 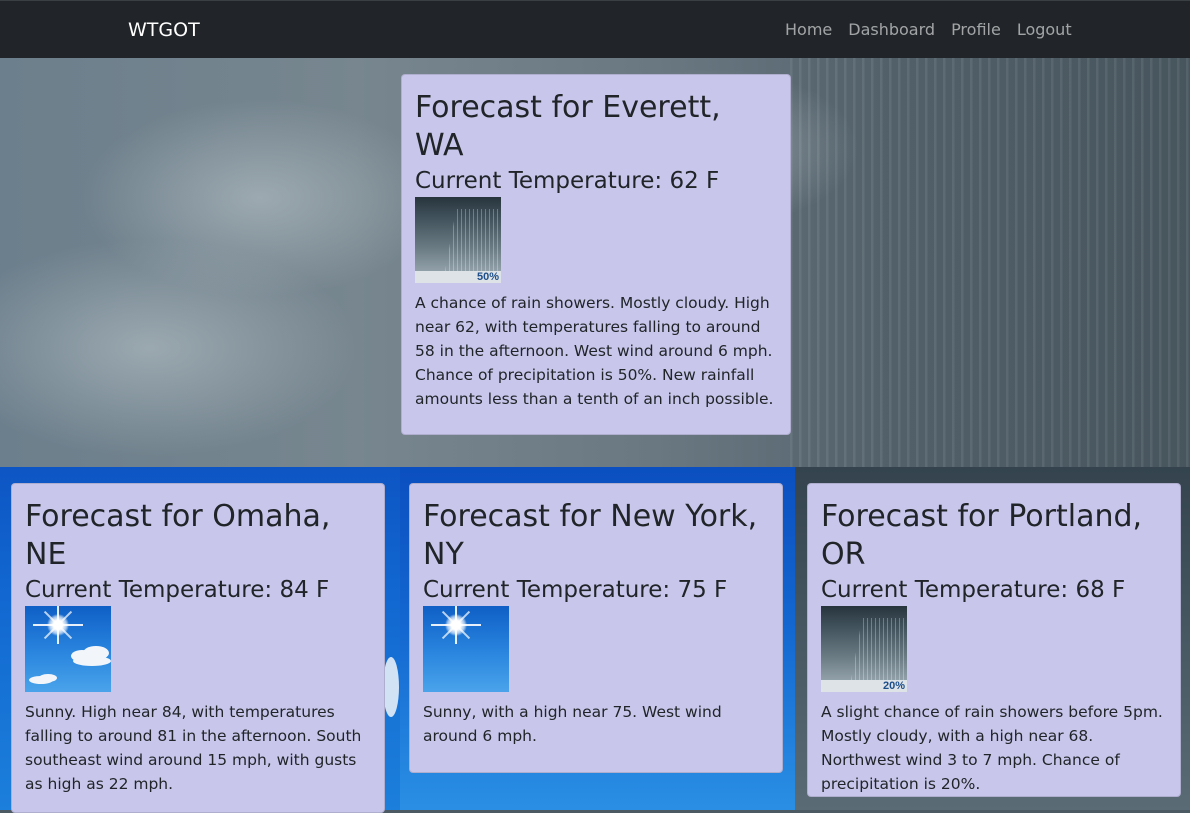 I want to click on top-navbar: WTGOT Home Dashboard Profile Logout, so click(x=595, y=29).